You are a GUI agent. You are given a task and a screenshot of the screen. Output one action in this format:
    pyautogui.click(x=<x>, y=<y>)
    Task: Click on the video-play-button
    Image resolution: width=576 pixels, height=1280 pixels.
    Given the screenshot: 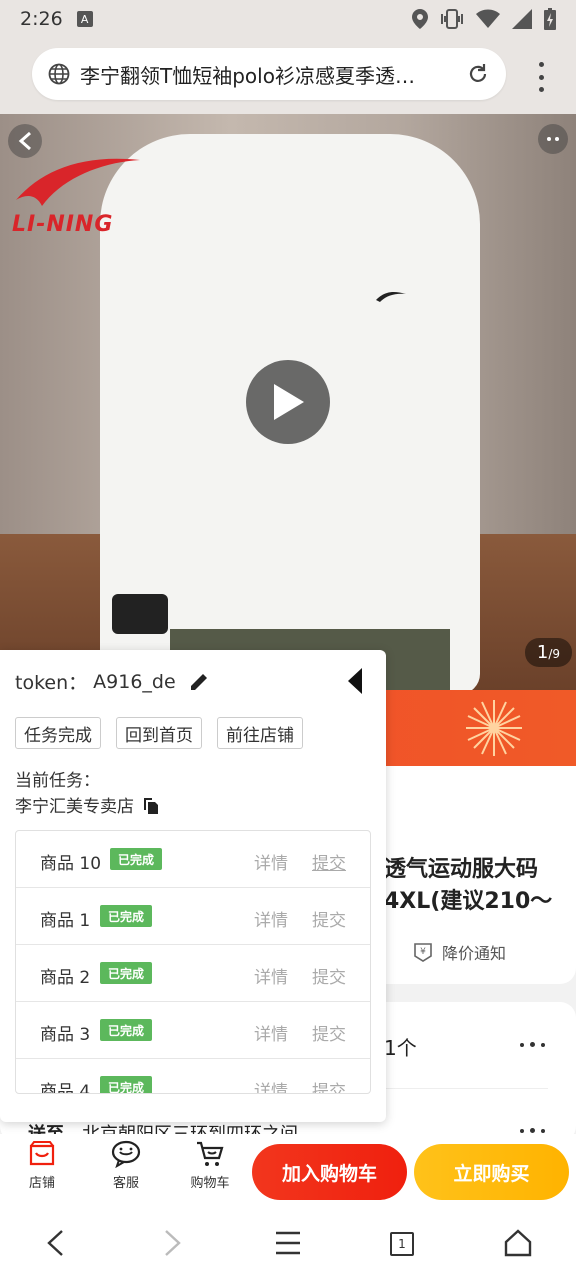 What is the action you would take?
    pyautogui.click(x=288, y=402)
    